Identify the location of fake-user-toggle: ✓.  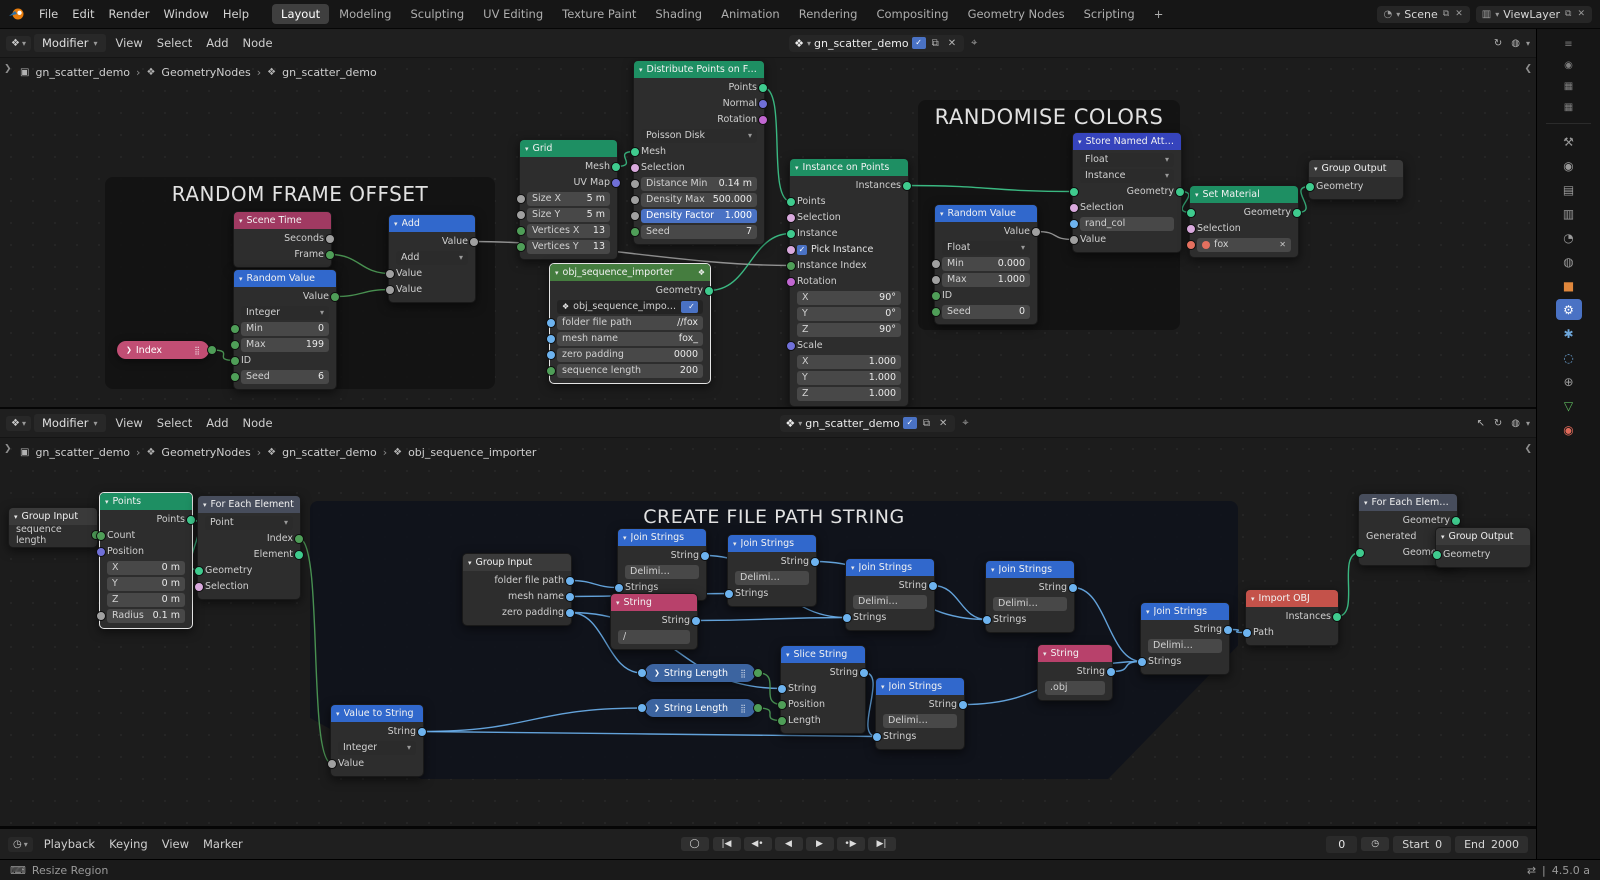
(689, 306).